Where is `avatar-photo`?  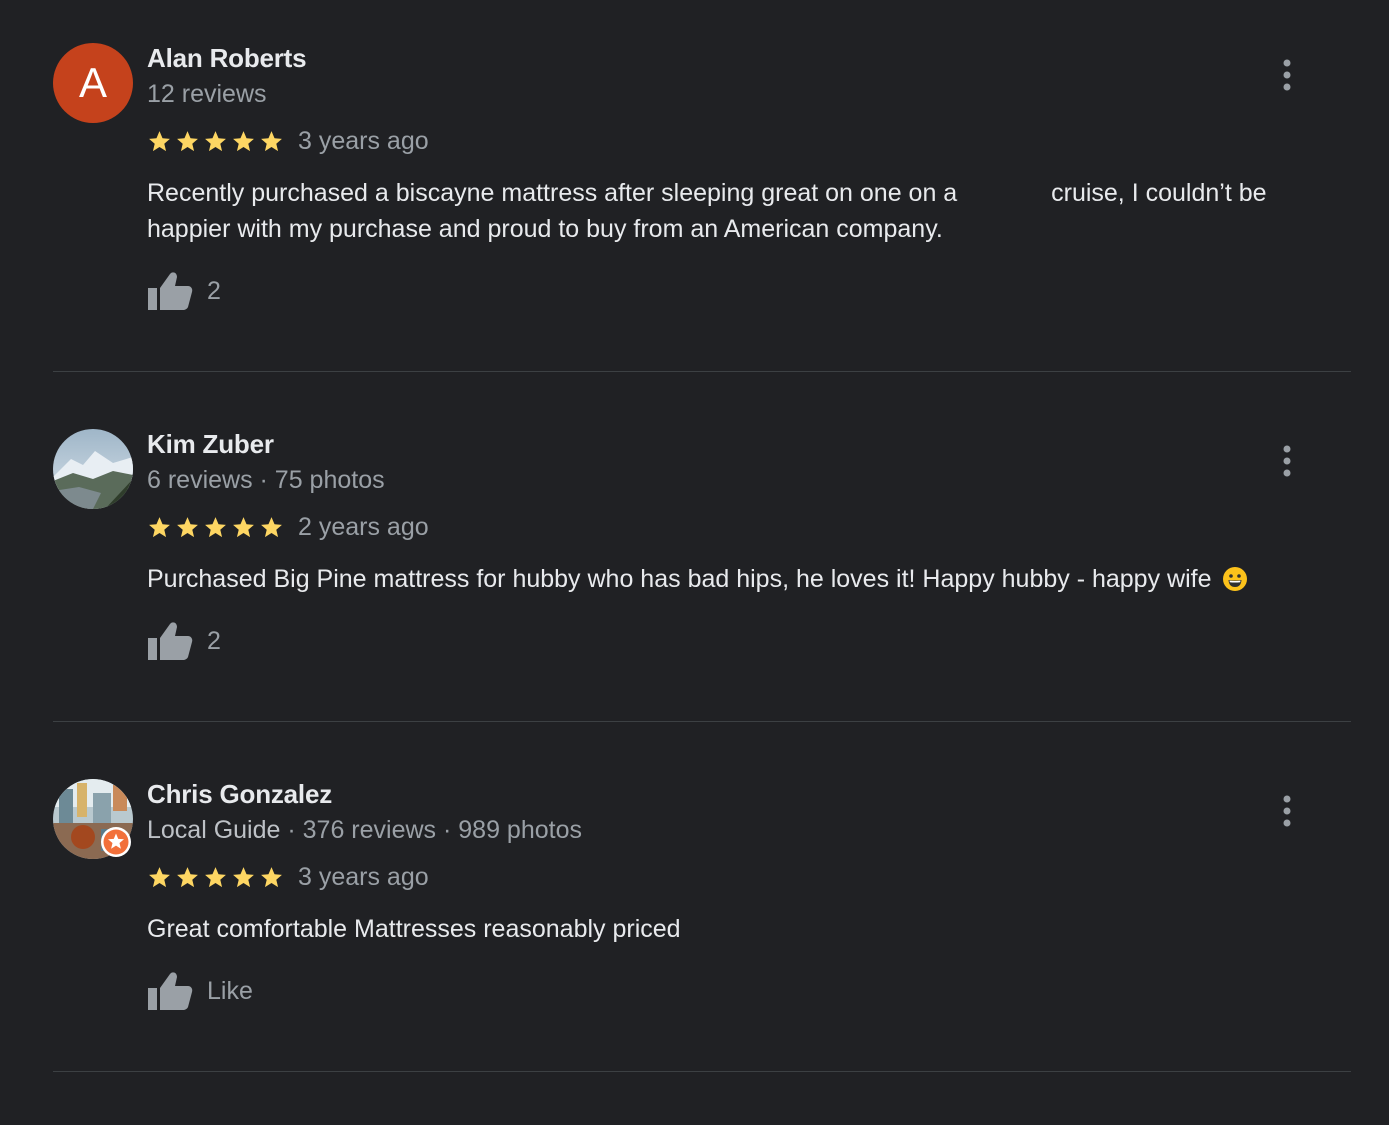 avatar-photo is located at coordinates (93, 469).